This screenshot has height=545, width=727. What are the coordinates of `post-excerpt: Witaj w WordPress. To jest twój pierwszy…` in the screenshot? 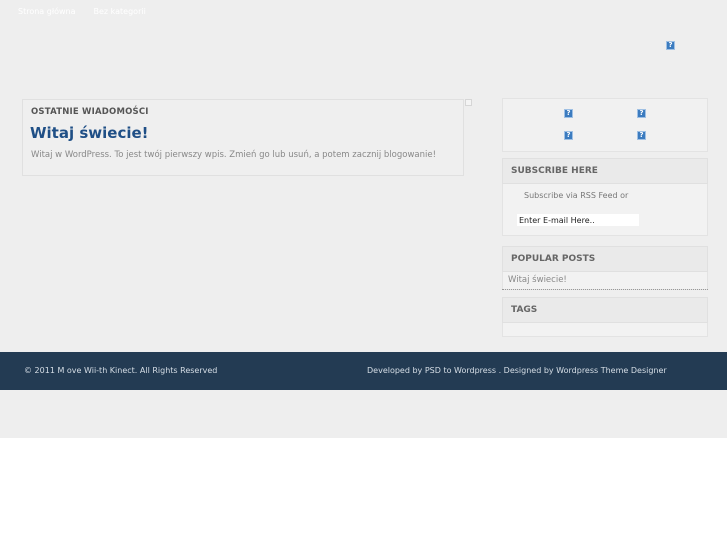 It's located at (233, 155).